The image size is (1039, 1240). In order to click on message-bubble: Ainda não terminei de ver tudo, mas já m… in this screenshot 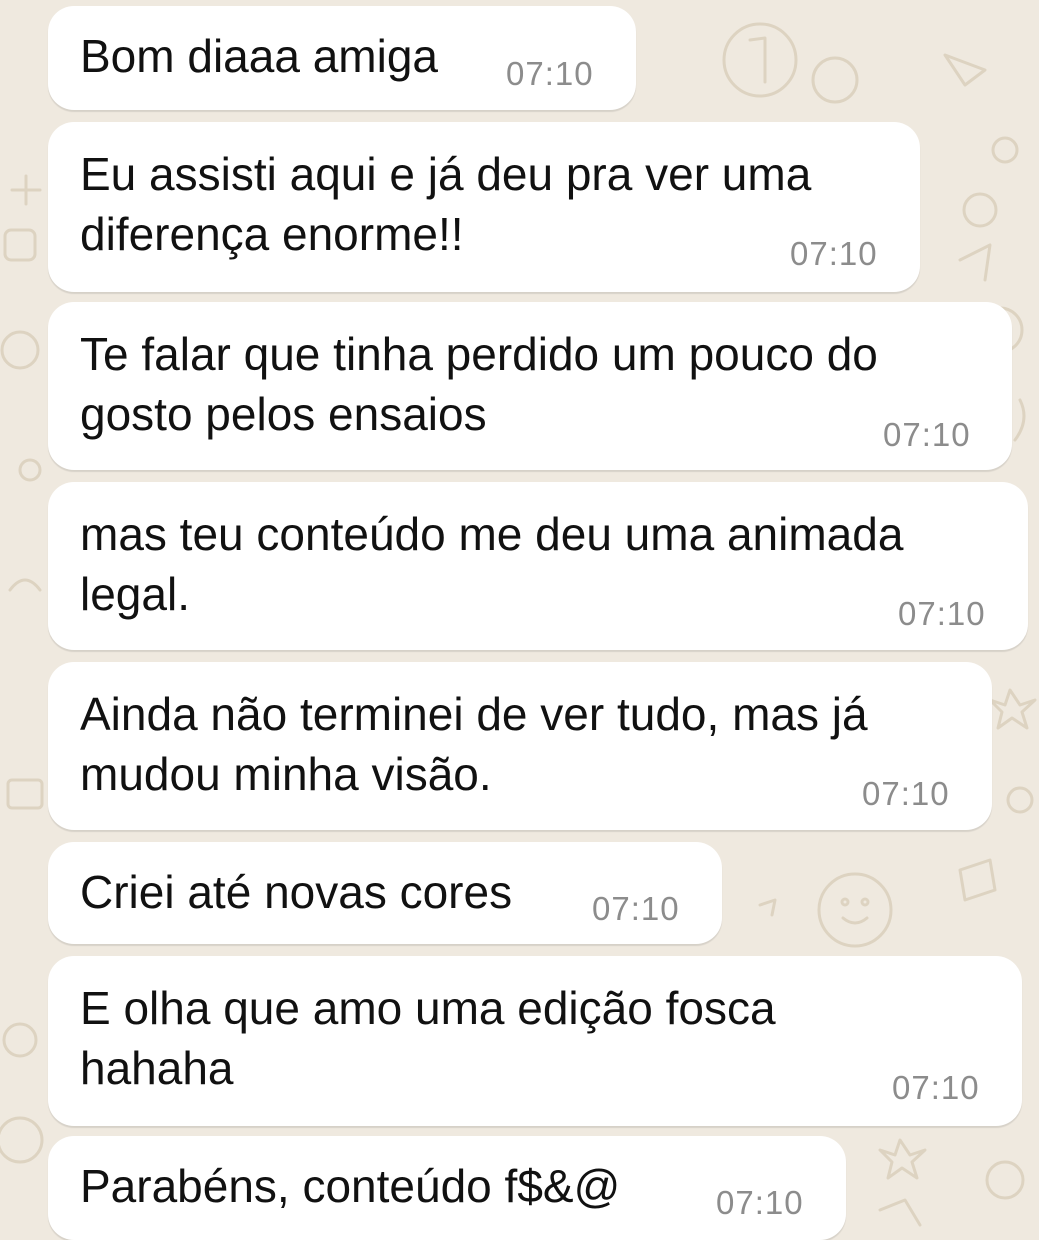, I will do `click(520, 746)`.